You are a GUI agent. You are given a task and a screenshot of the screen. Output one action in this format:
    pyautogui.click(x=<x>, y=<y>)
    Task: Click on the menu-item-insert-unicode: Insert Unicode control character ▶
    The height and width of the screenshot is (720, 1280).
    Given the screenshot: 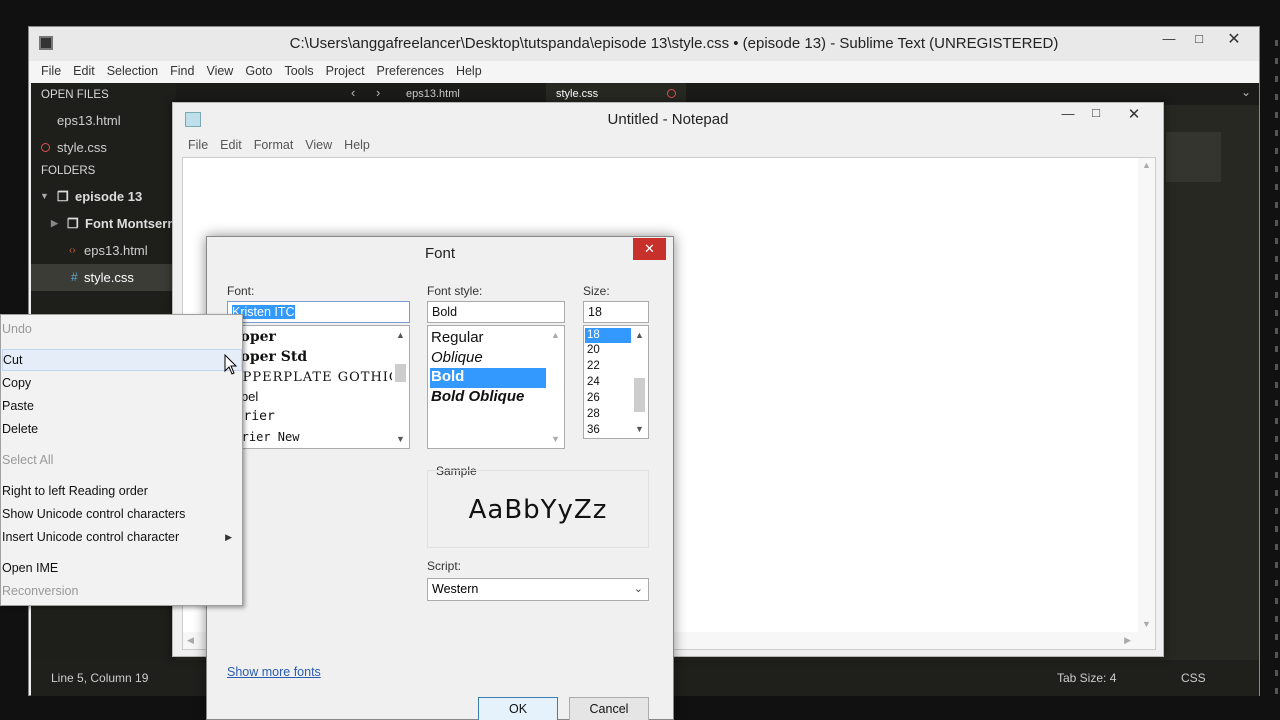 What is the action you would take?
    pyautogui.click(x=122, y=537)
    